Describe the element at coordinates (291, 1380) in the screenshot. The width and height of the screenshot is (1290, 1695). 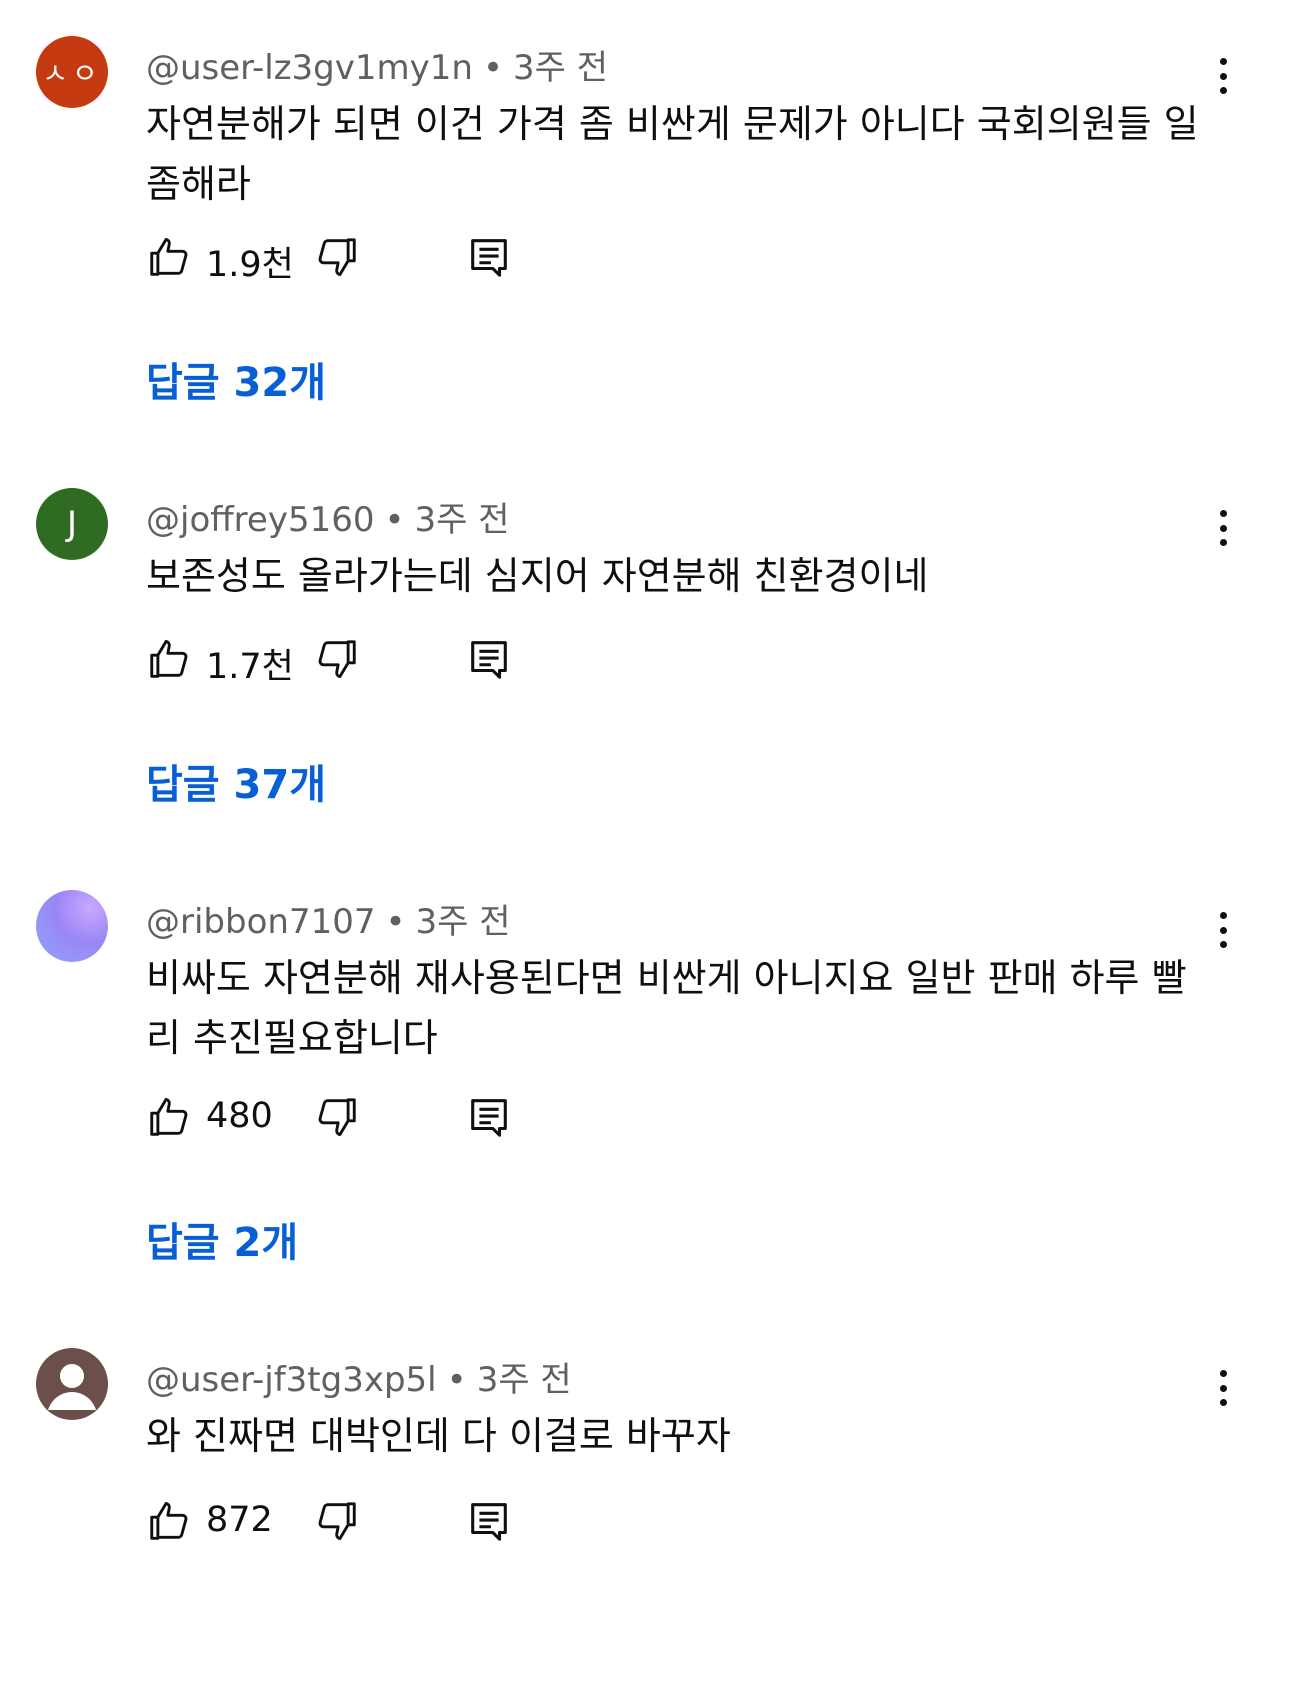
I see `comment-author-handle: @user-jf3tg3xp5l` at that location.